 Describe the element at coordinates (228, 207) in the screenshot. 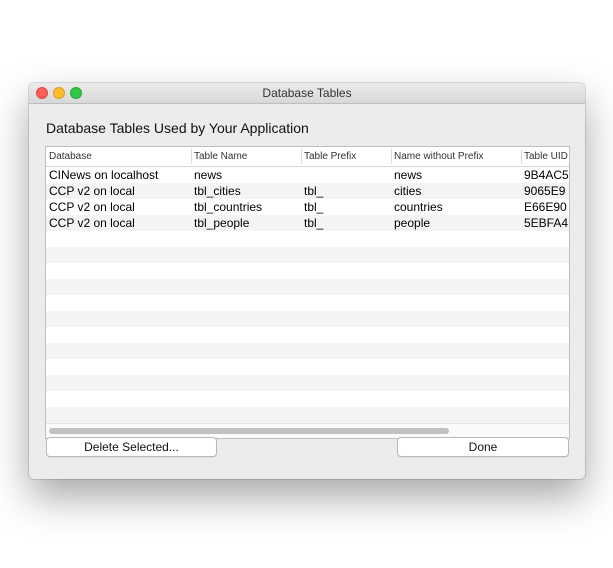

I see `cell-table-name: tbl_countries` at that location.